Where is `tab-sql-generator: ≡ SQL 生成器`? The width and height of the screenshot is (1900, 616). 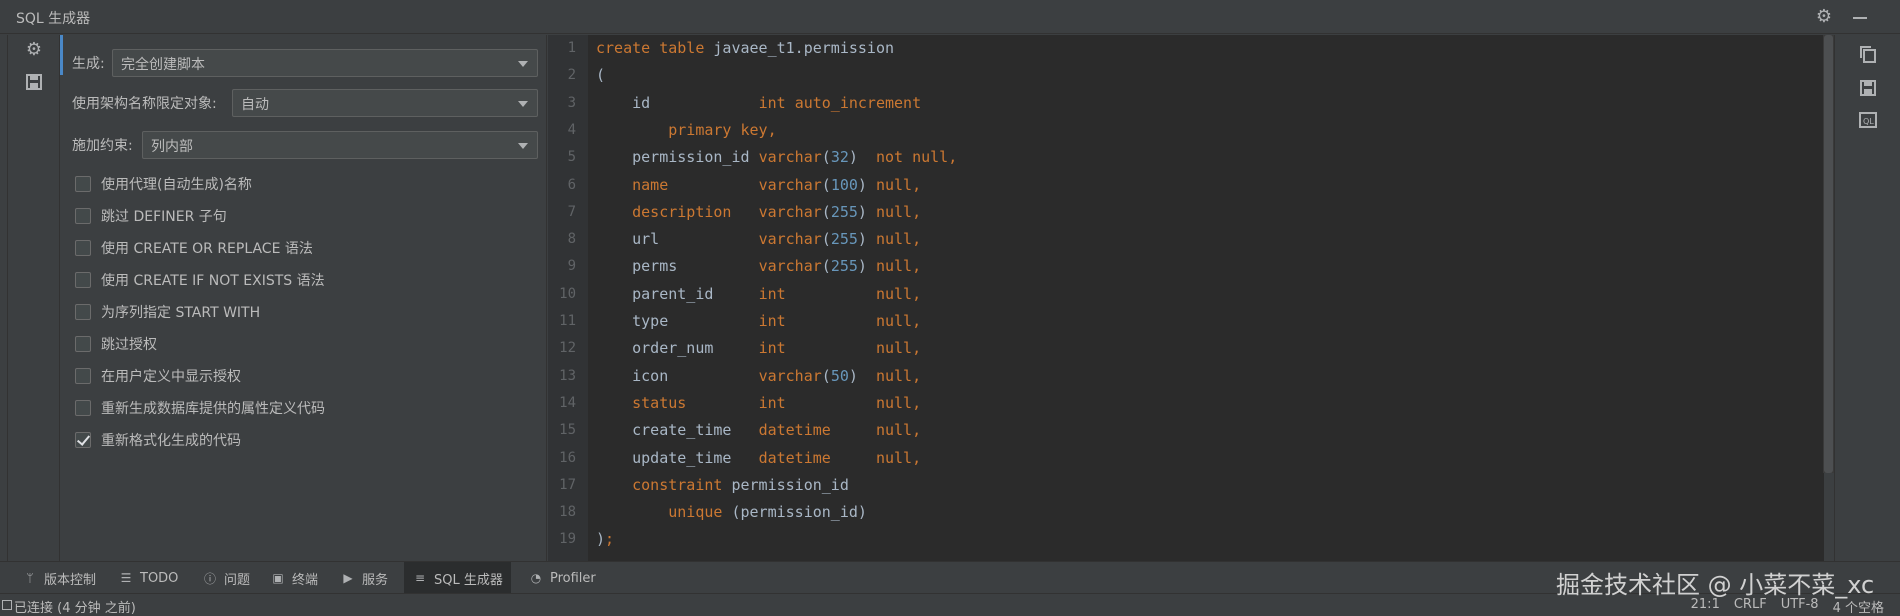
tab-sql-generator: ≡ SQL 生成器 is located at coordinates (457, 578).